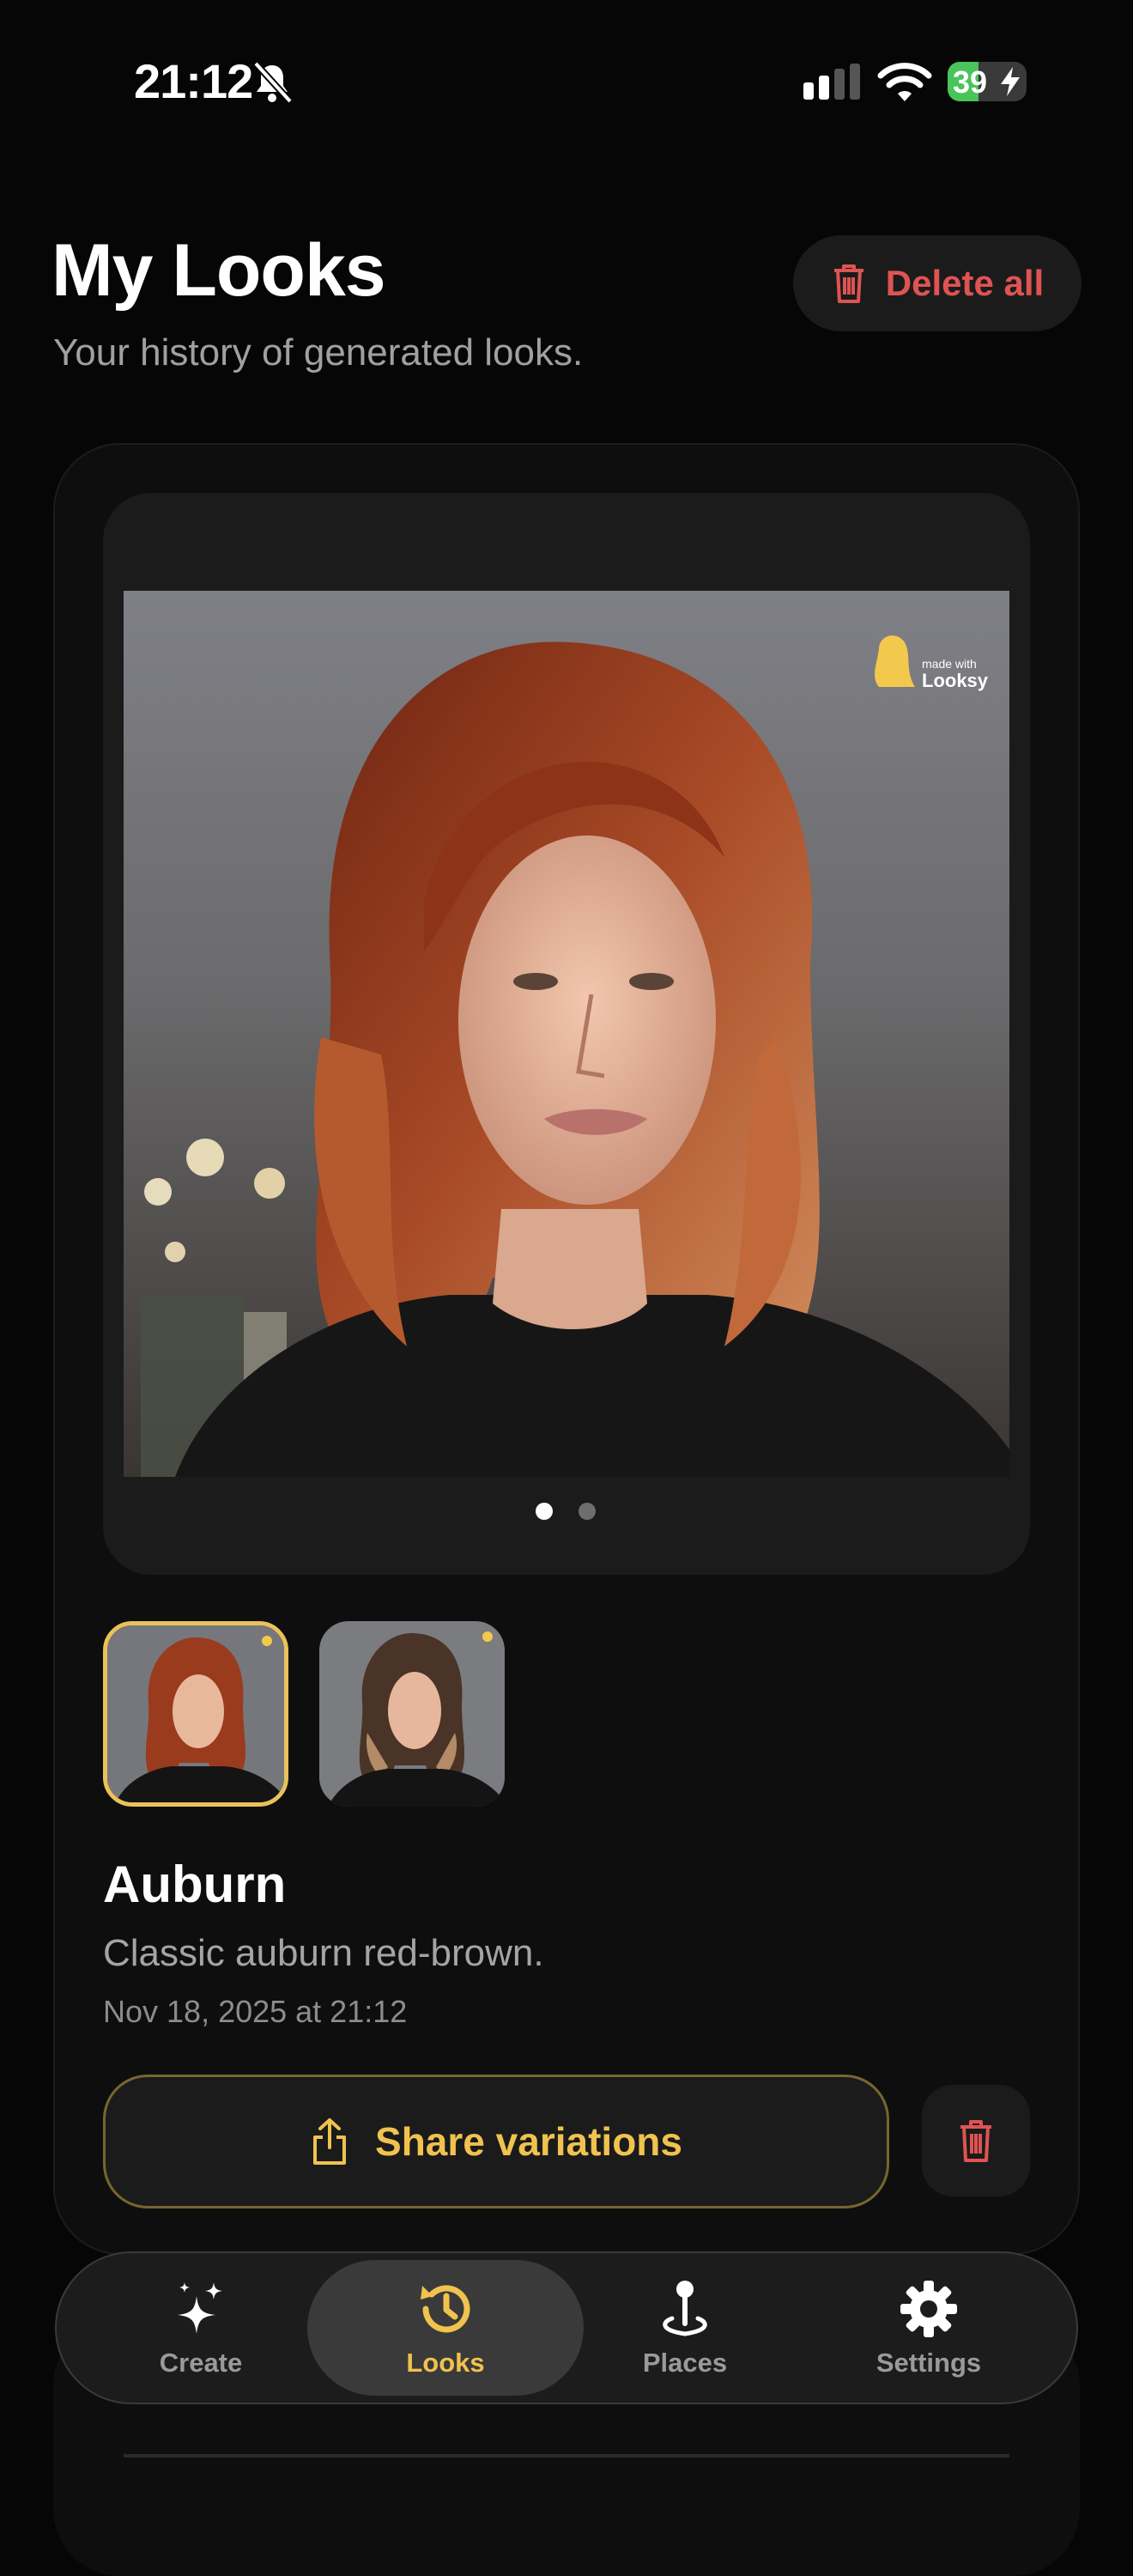 The height and width of the screenshot is (2576, 1133). Describe the element at coordinates (831, 82) in the screenshot. I see `signal-icon` at that location.